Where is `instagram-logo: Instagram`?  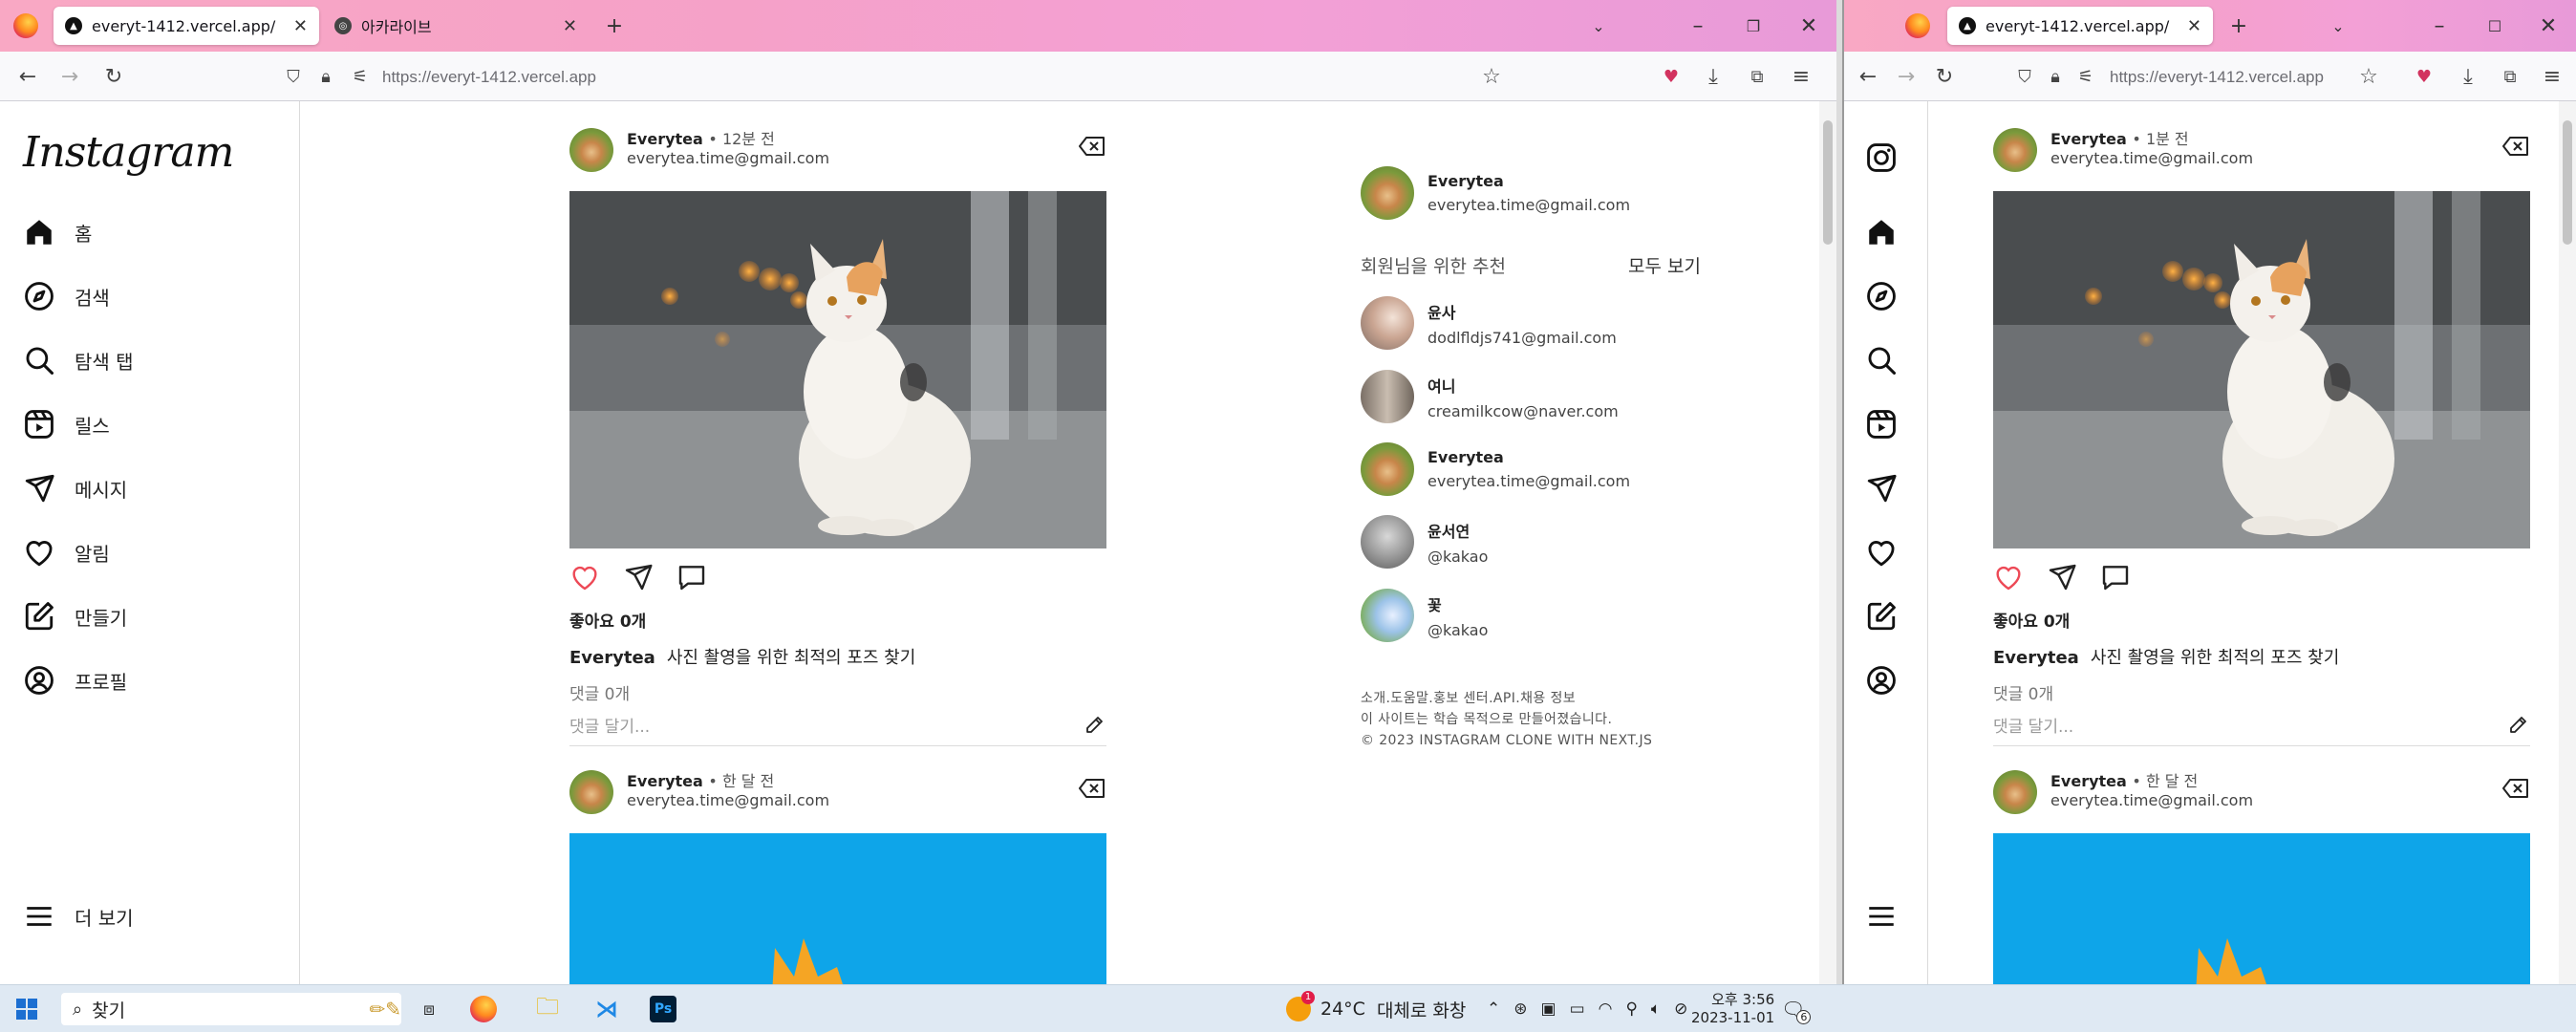
instagram-logo: Instagram is located at coordinates (128, 153).